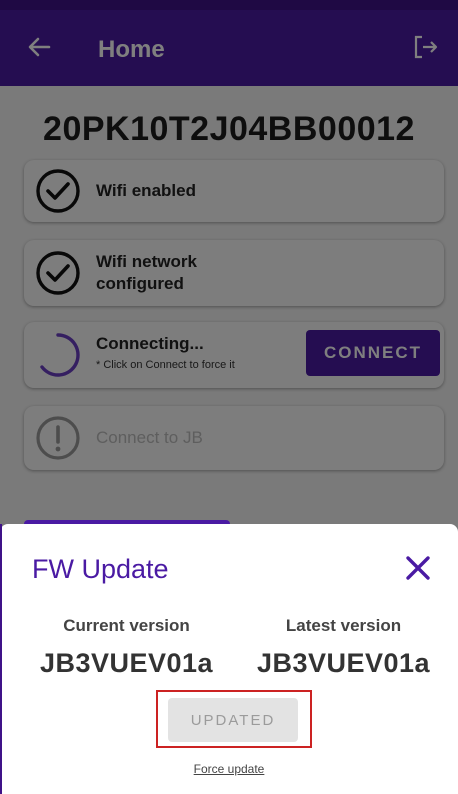 This screenshot has height=794, width=458. I want to click on latest-version-value: JB3VUEV01a, so click(343, 663).